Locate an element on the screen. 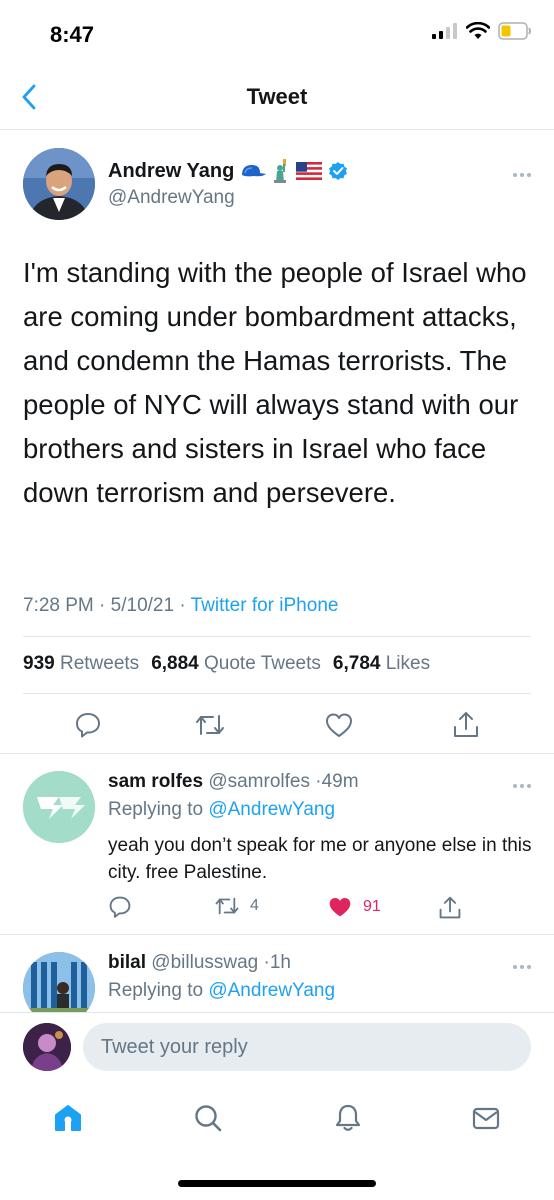 This screenshot has height=1200, width=554. reply-header: sam rolfes @samrolfes ·49m is located at coordinates (233, 782).